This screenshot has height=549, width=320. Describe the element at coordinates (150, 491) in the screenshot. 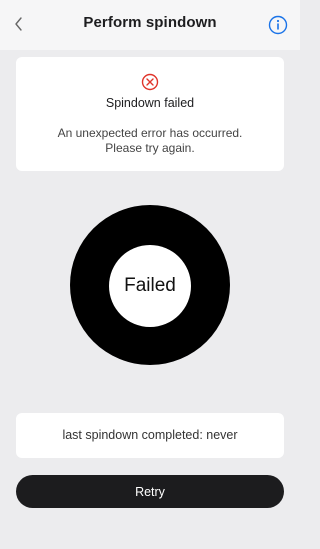

I see `retry-button: Retry` at that location.